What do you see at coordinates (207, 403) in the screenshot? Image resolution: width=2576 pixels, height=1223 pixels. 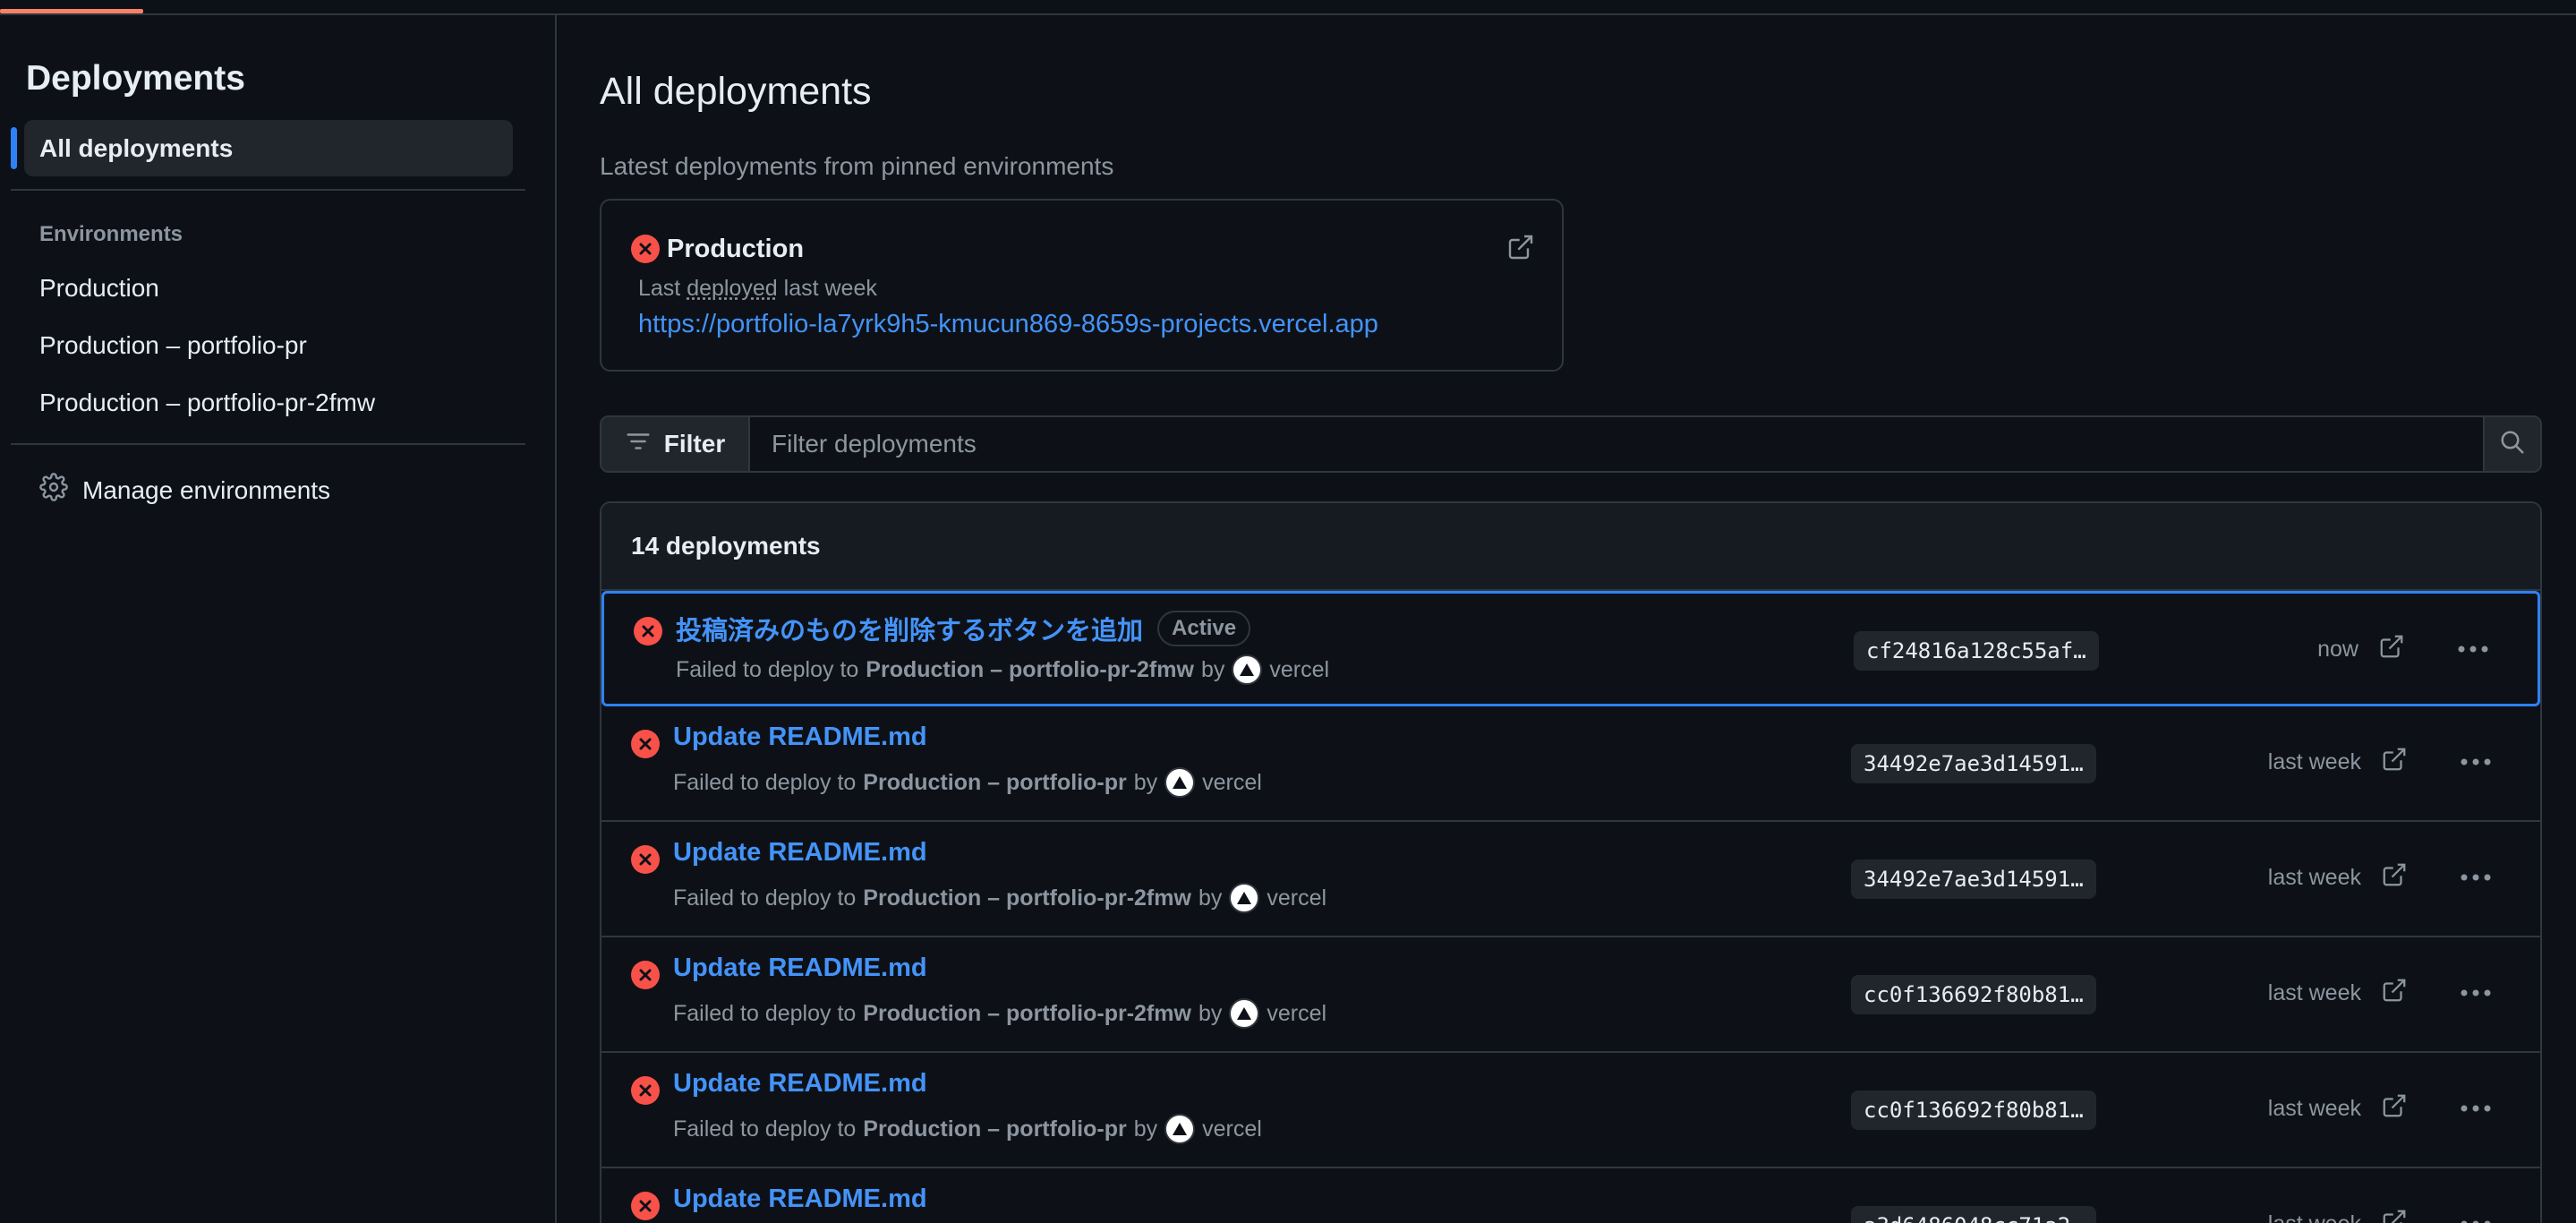 I see `sidebar-item-production-portfolio-pr-2fmw: Production – portfolio-pr-2fmw` at bounding box center [207, 403].